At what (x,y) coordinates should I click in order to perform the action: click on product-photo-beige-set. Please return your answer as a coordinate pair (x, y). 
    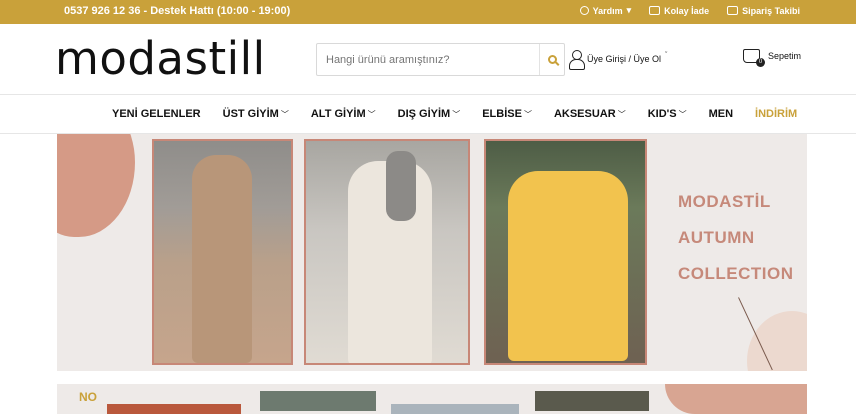
    Looking at the image, I should click on (222, 252).